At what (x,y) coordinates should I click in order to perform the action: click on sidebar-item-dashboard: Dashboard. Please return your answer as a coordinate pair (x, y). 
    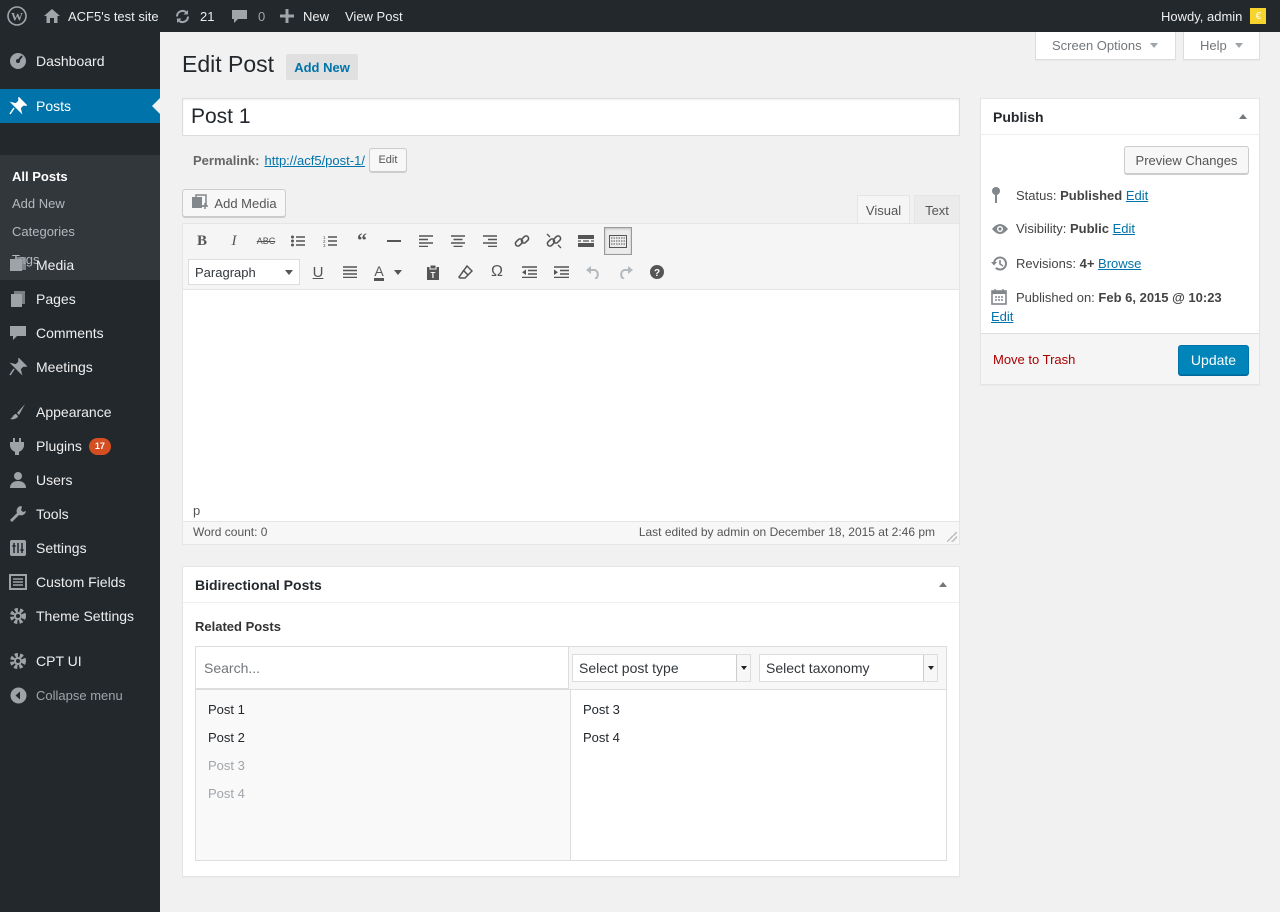
    Looking at the image, I should click on (80, 61).